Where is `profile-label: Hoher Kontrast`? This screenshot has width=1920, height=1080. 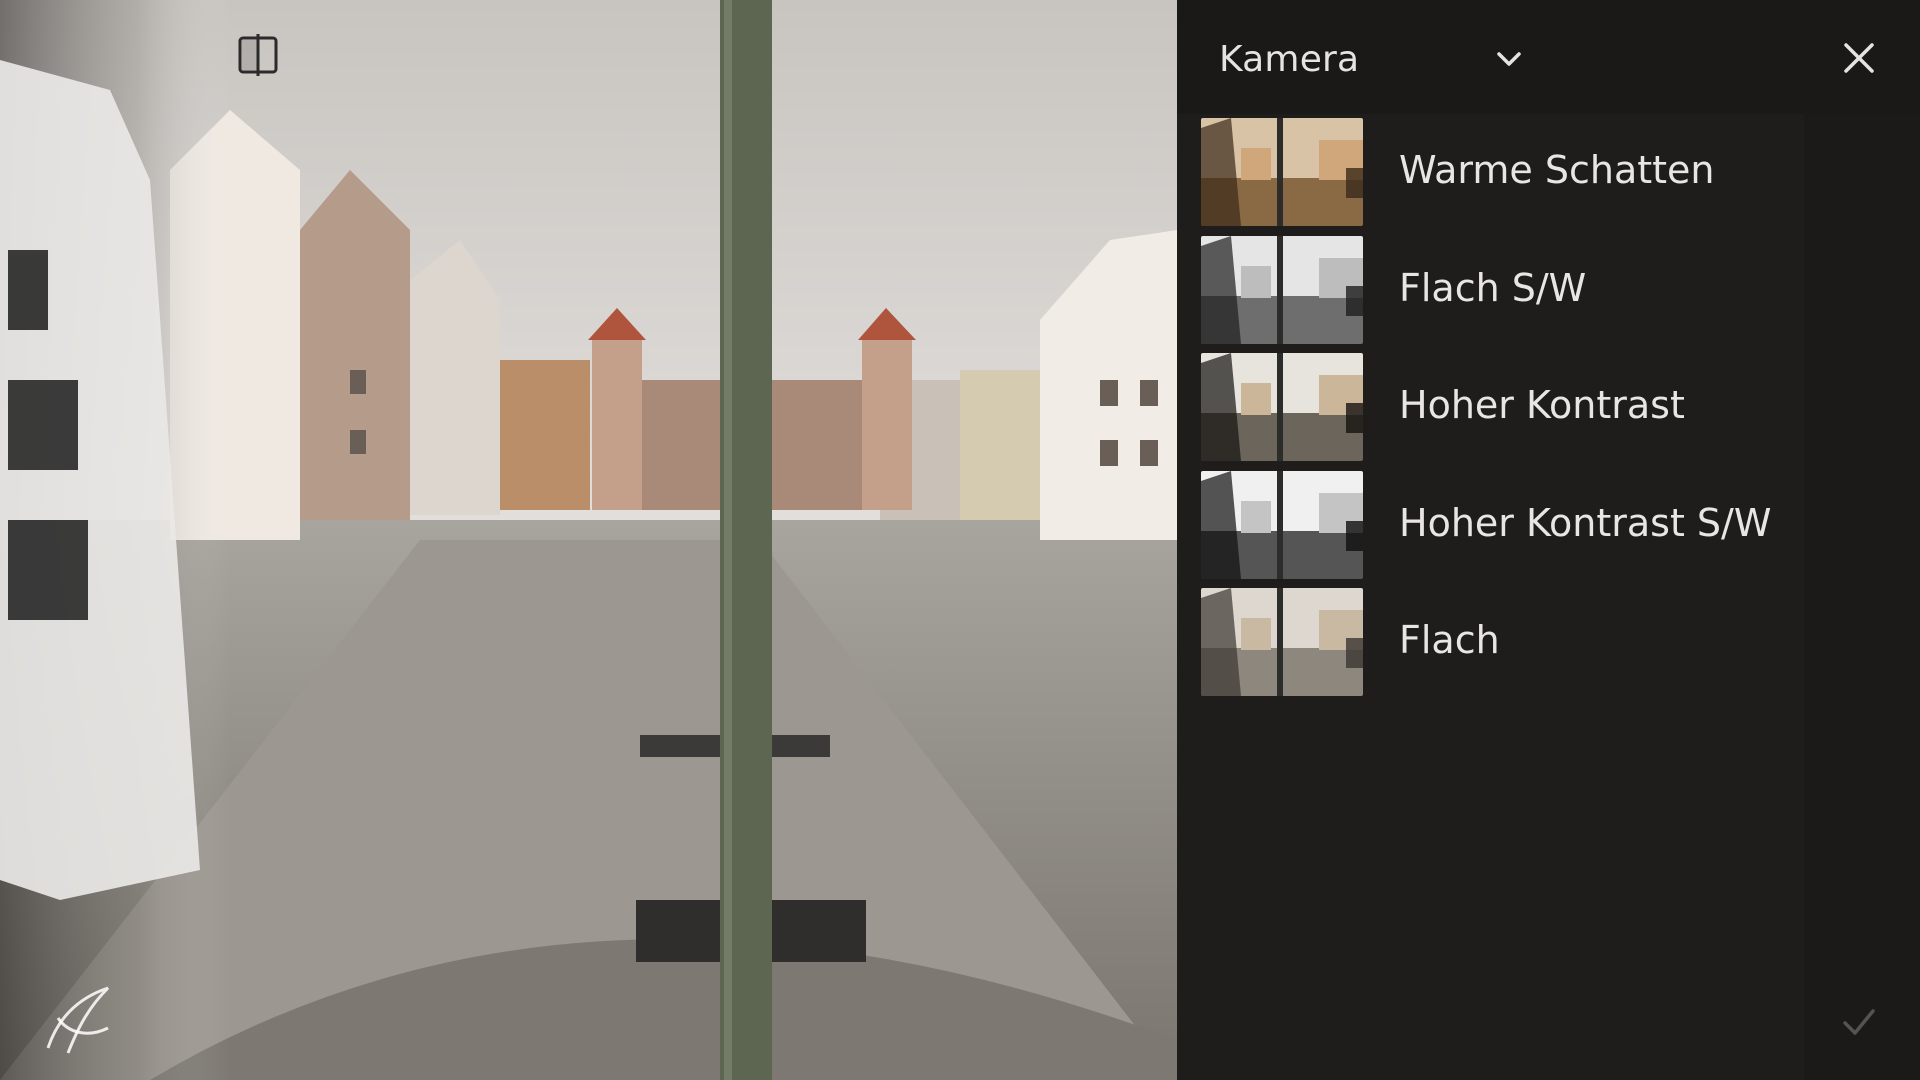
profile-label: Hoher Kontrast is located at coordinates (1542, 405).